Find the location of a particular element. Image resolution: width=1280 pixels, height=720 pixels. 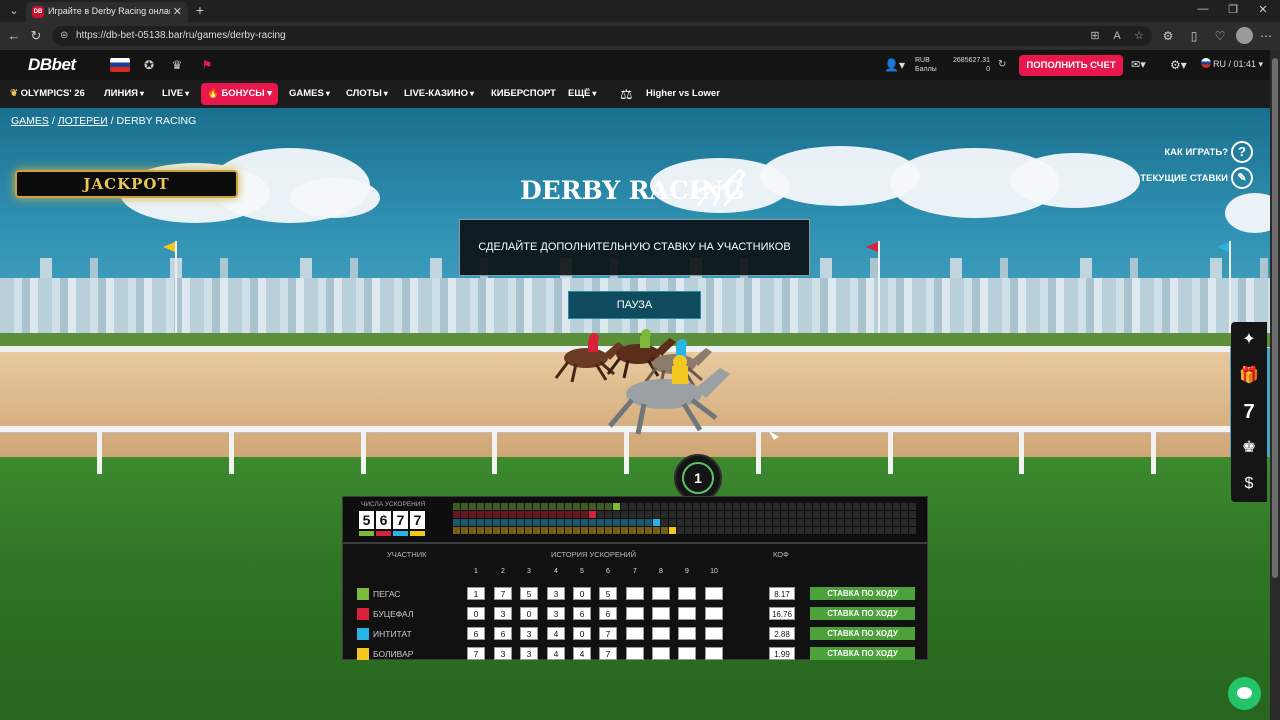

current-bets-label: ТЕКУЩИЕ СТАВКИ is located at coordinates (1184, 178).